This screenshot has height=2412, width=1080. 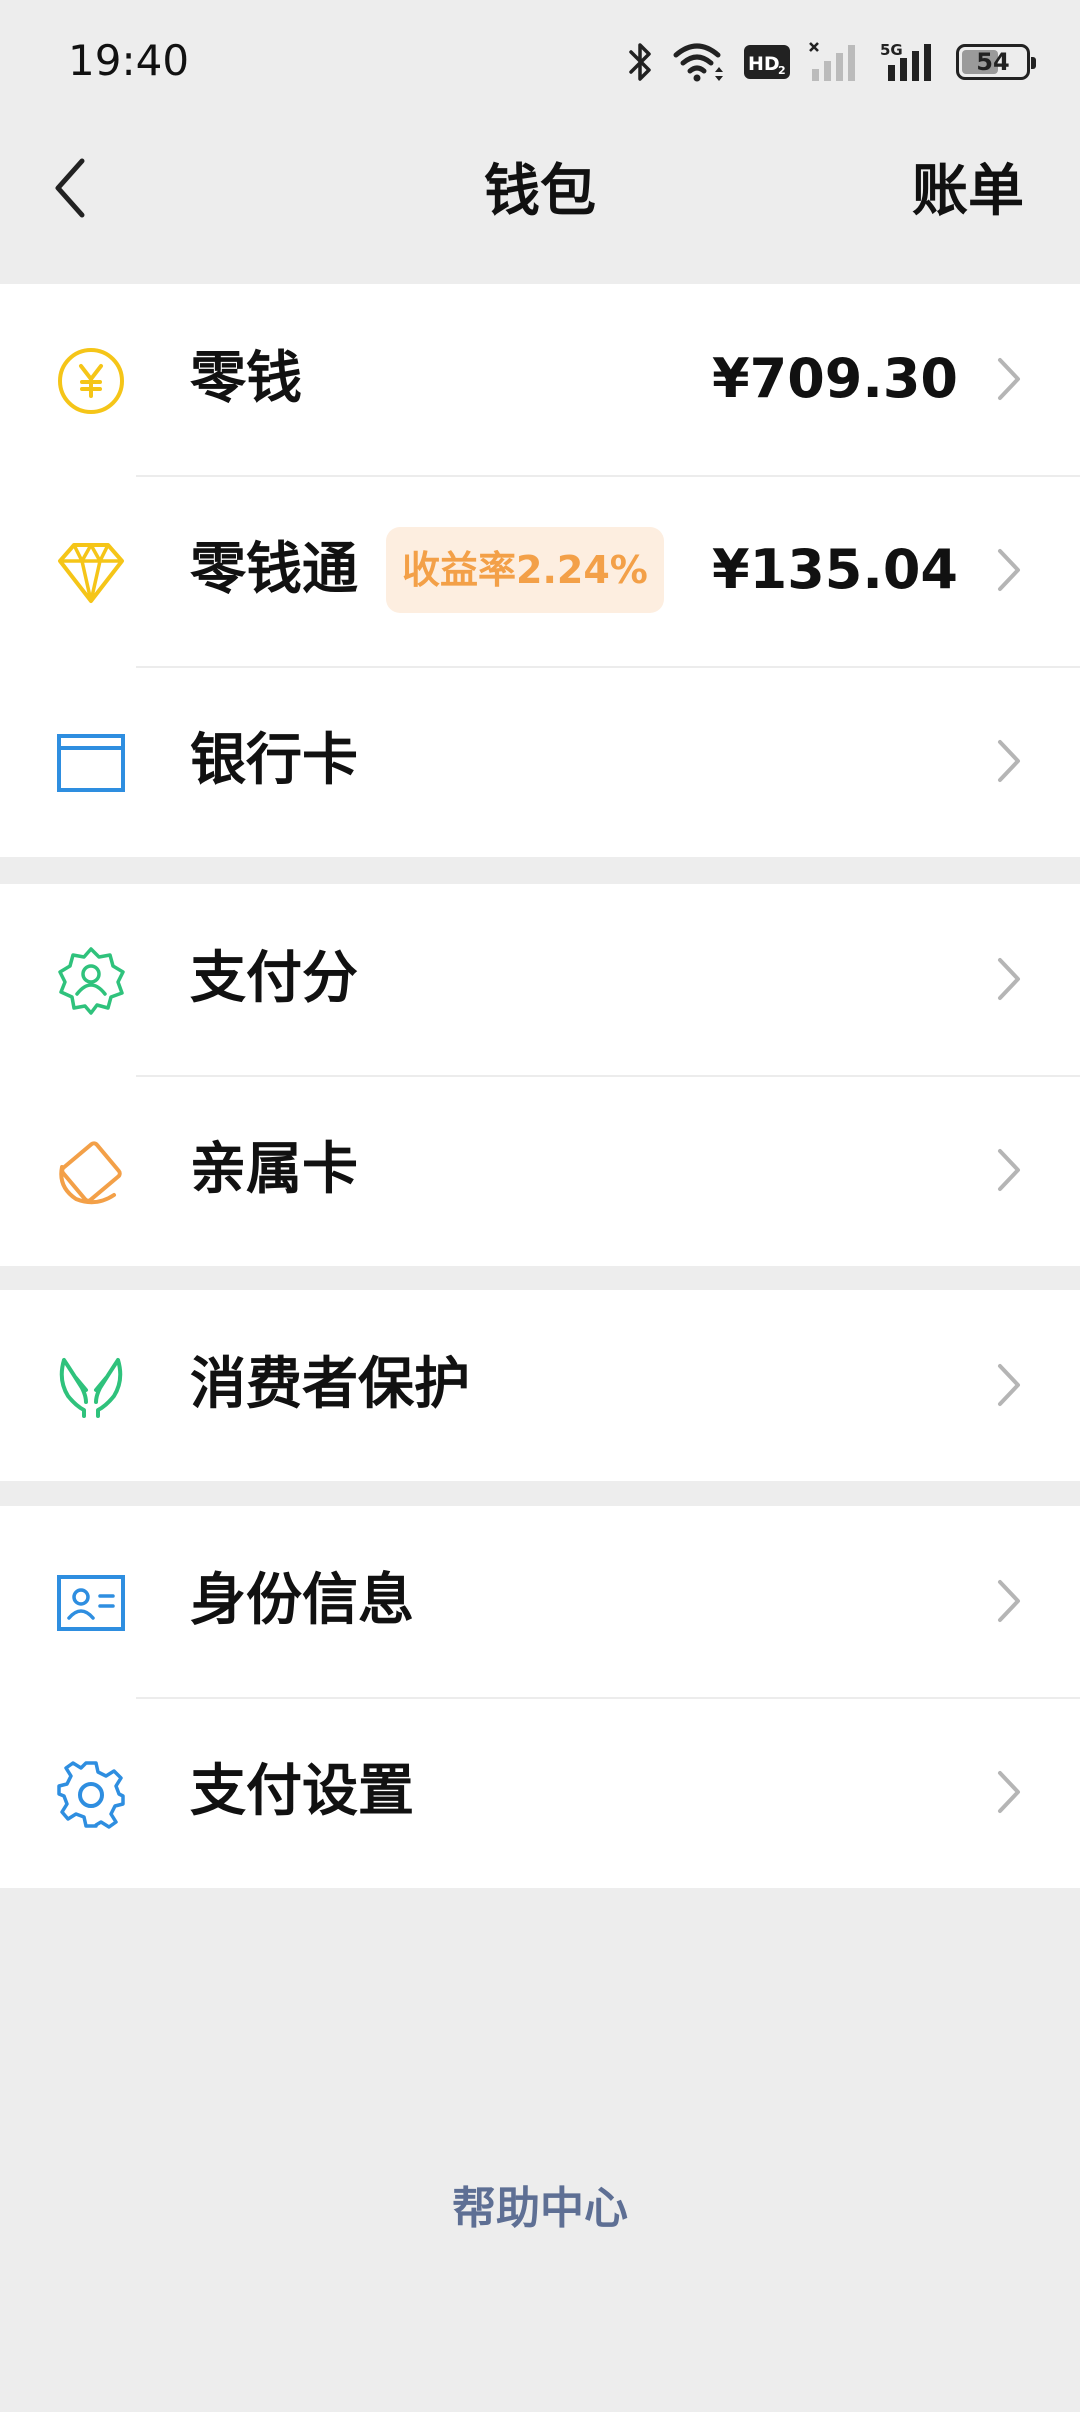 What do you see at coordinates (698, 62) in the screenshot?
I see `wifi-icon` at bounding box center [698, 62].